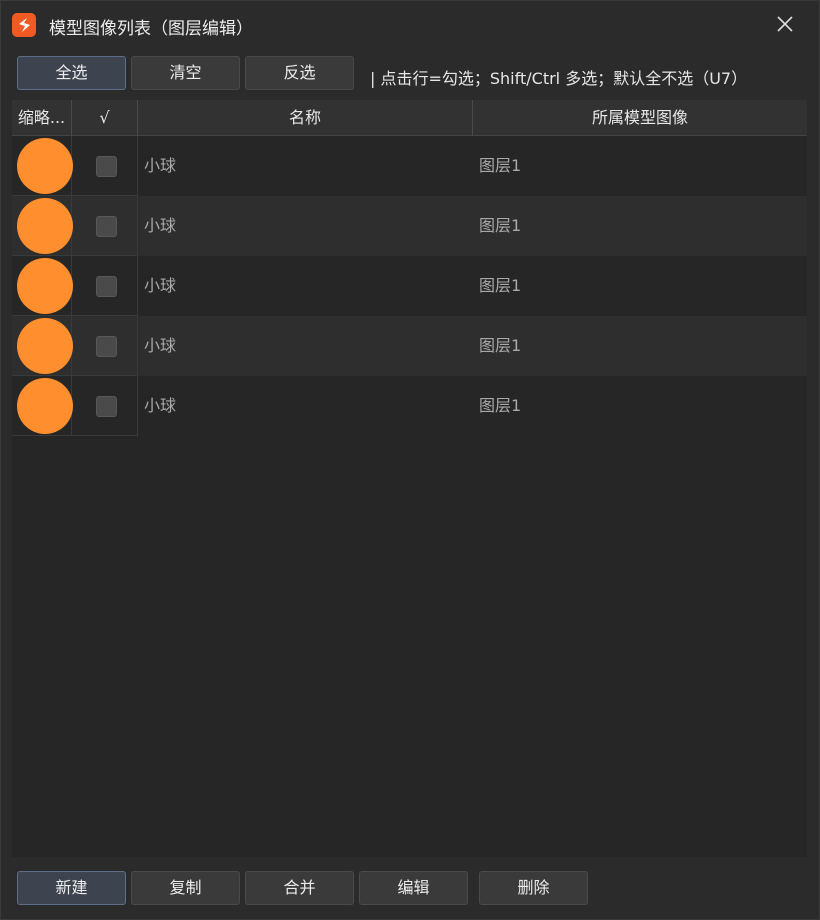 Image resolution: width=820 pixels, height=920 pixels. I want to click on selection-hint: | 点击行=勾选；Shift/Ctrl 多选；默认全不选（U7）, so click(559, 78).